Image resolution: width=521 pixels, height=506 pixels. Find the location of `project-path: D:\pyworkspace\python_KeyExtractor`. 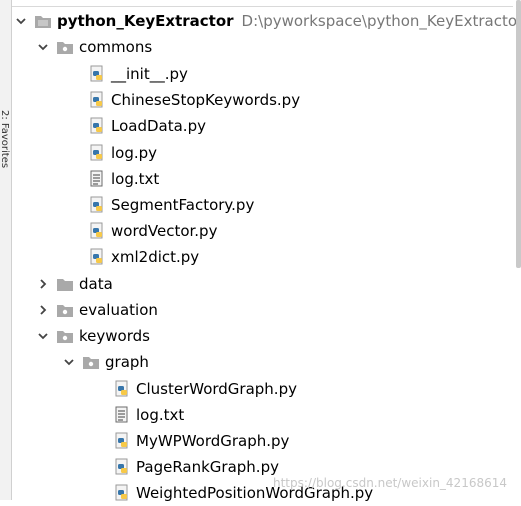

project-path: D:\pyworkspace\python_KeyExtractor is located at coordinates (381, 21).